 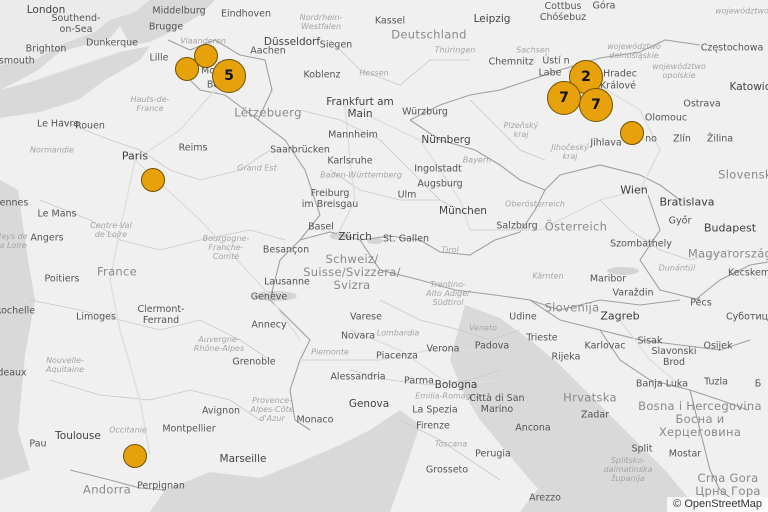 What do you see at coordinates (229, 76) in the screenshot?
I see `marker-cluster: 5` at bounding box center [229, 76].